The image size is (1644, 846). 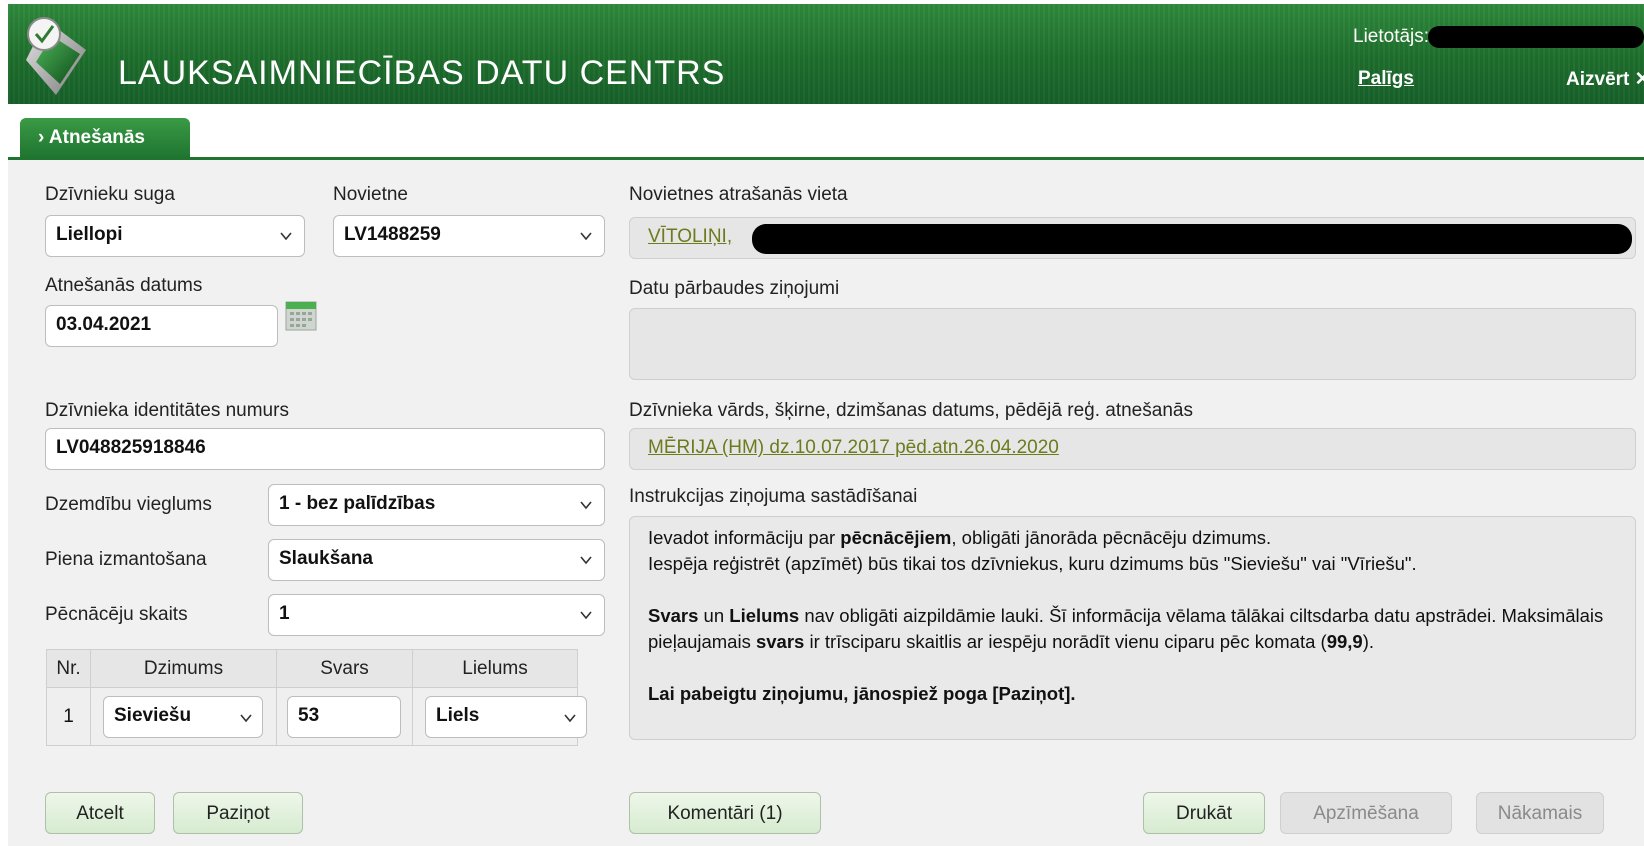 I want to click on date-value: 03.04.2021, so click(x=104, y=324).